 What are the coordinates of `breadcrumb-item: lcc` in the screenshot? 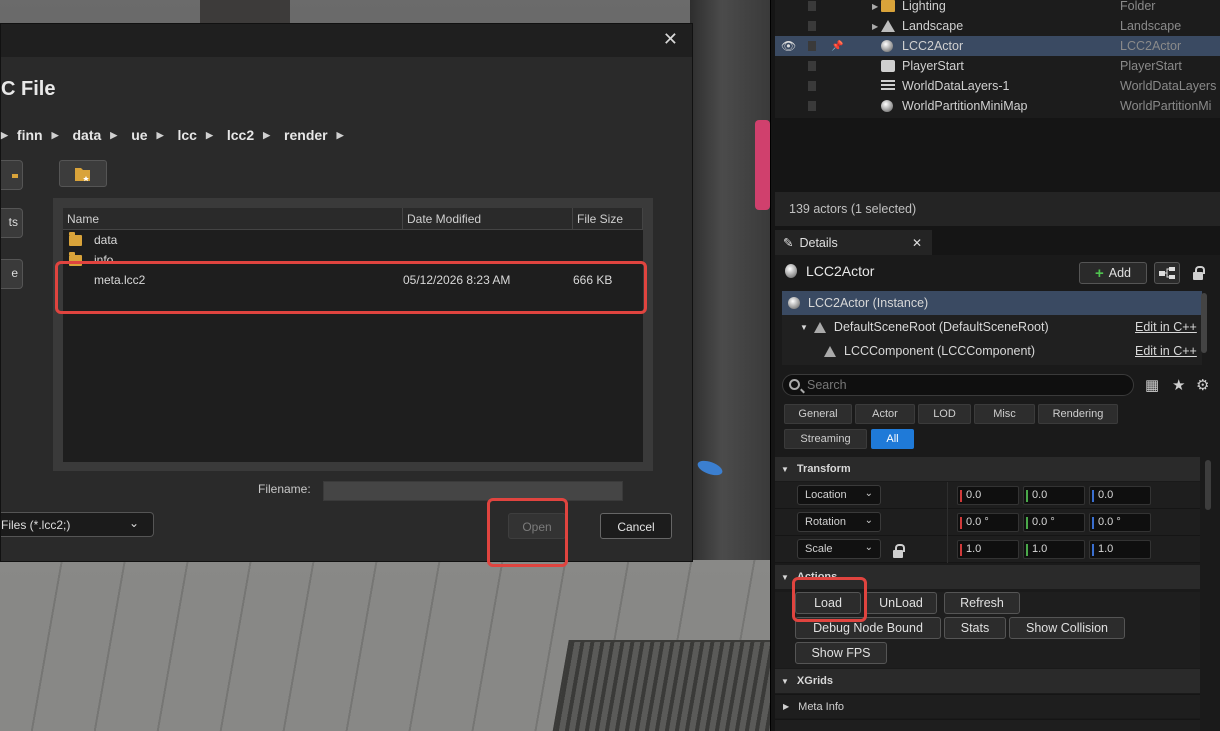 It's located at (186, 135).